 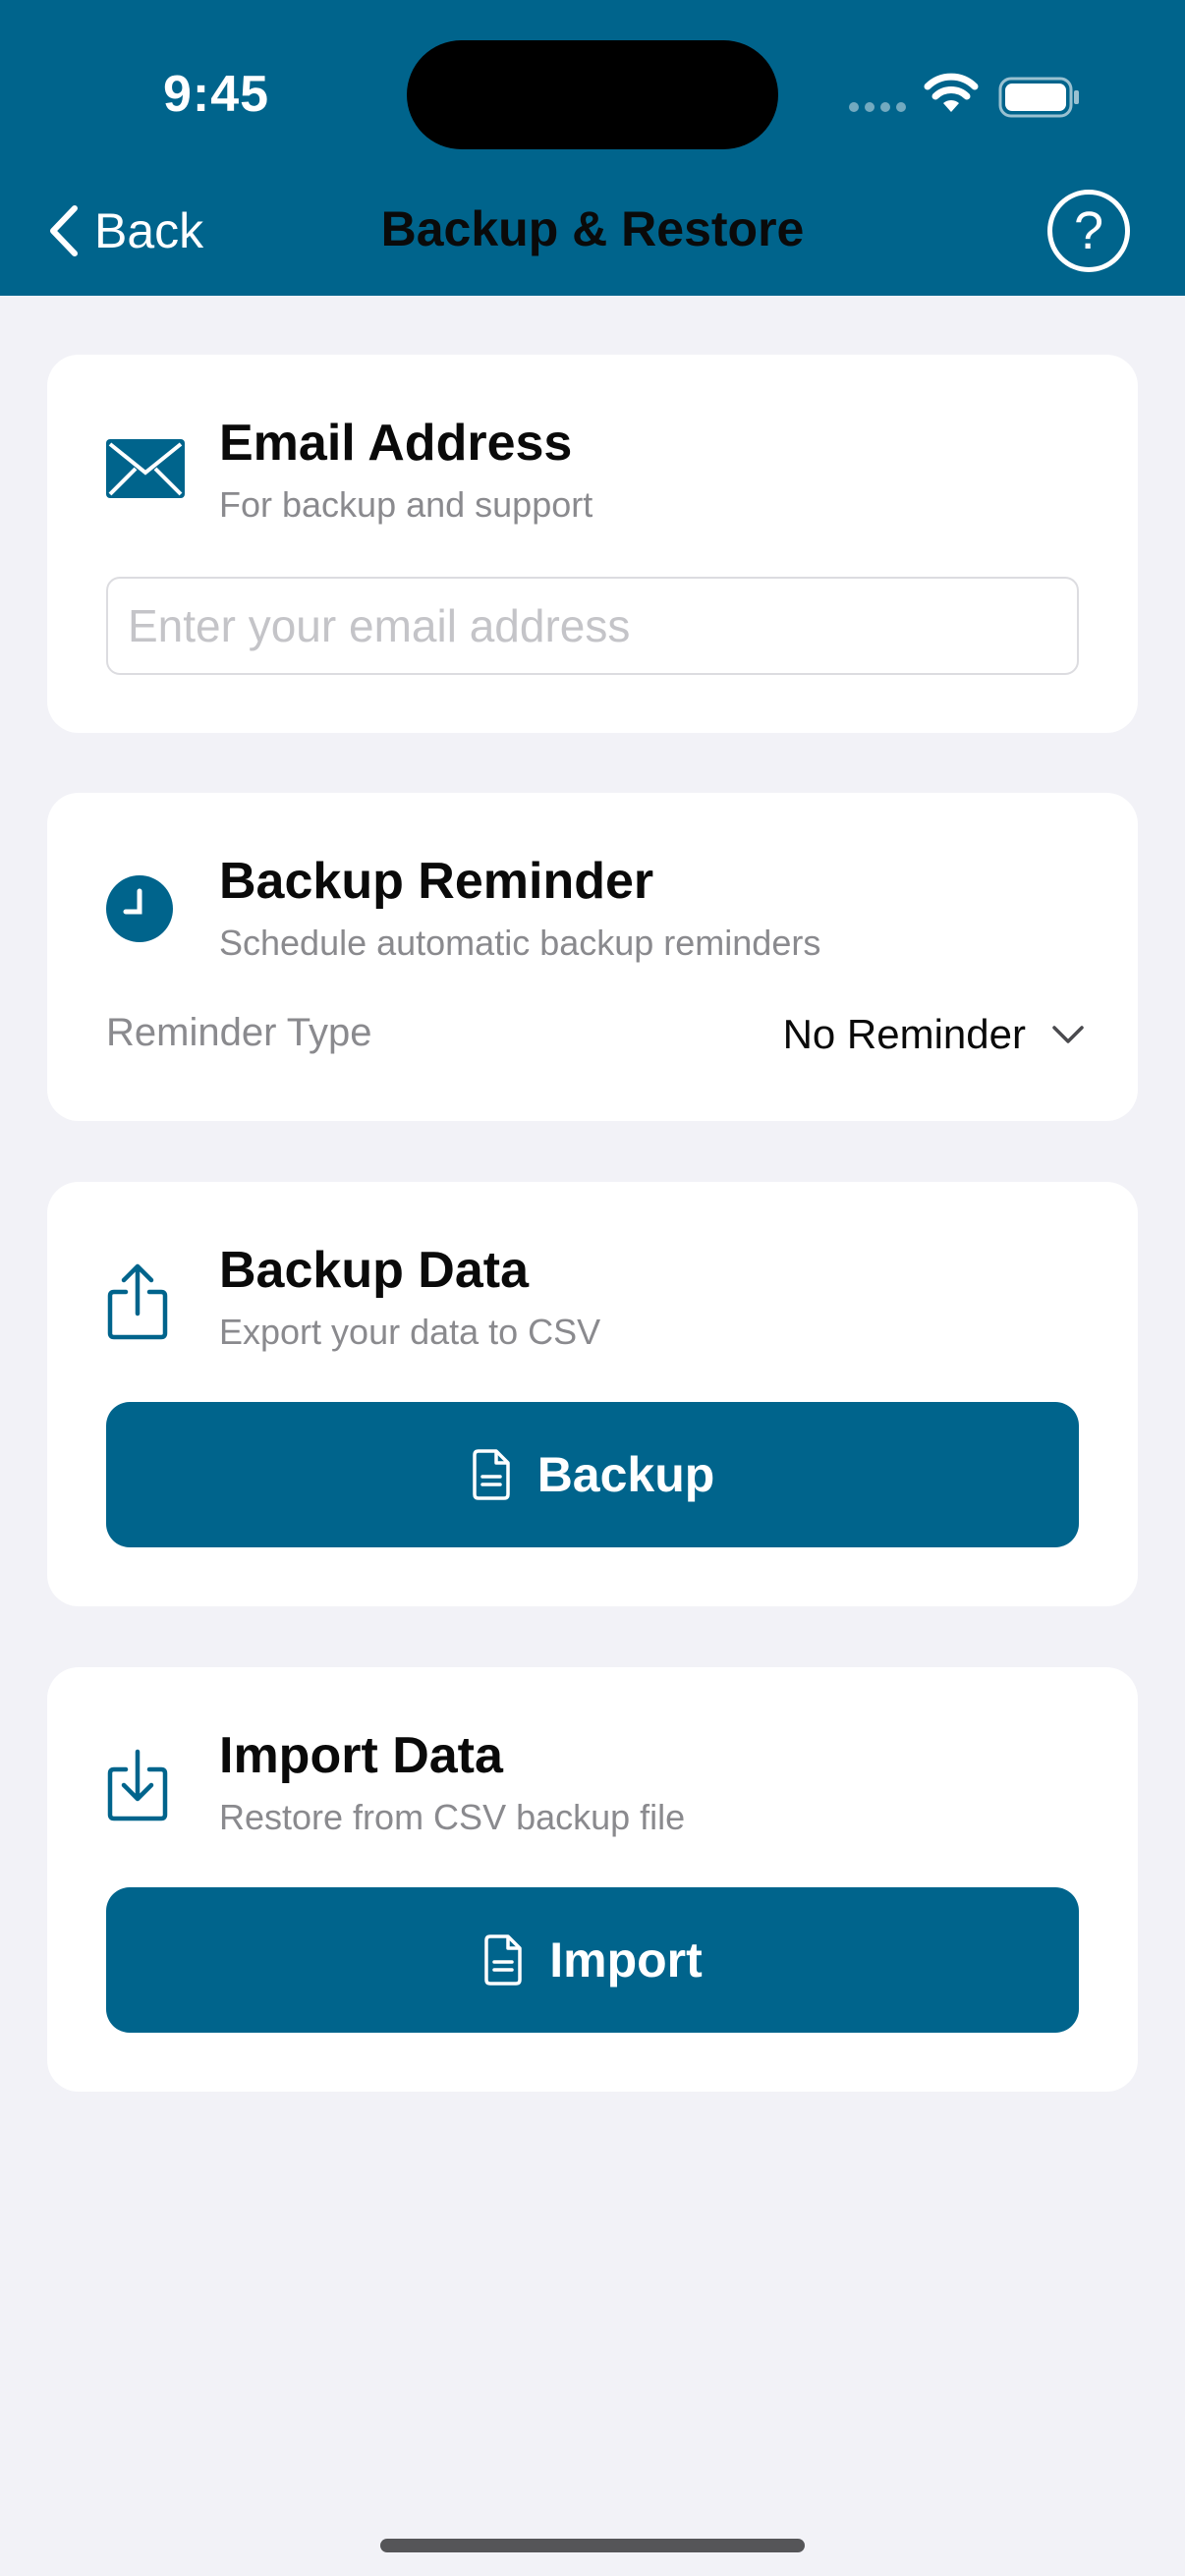 I want to click on back-button: Back, so click(x=125, y=230).